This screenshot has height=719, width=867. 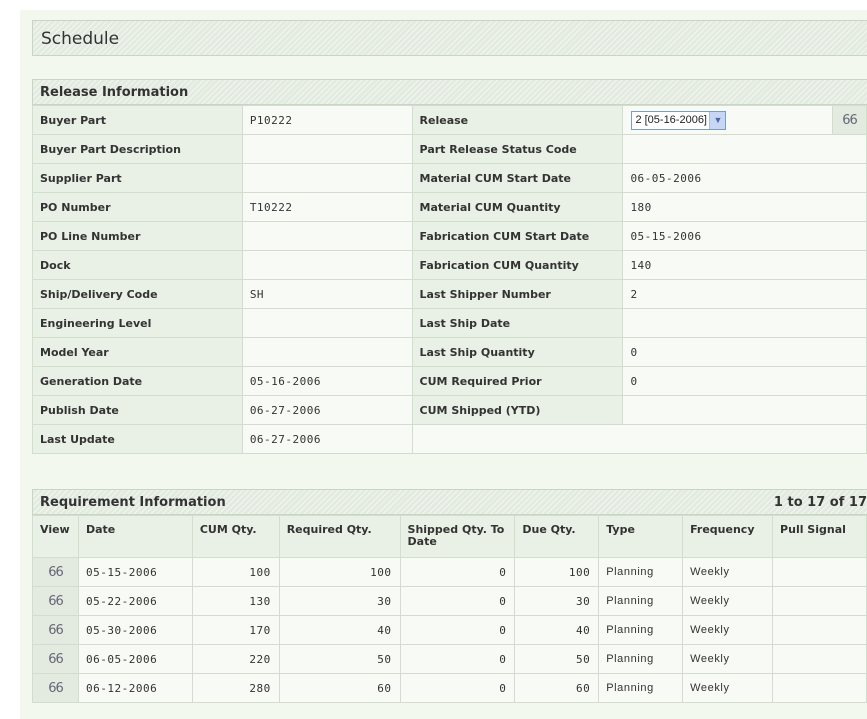 What do you see at coordinates (819, 536) in the screenshot?
I see `column-header-pull-signal: Pull Signal` at bounding box center [819, 536].